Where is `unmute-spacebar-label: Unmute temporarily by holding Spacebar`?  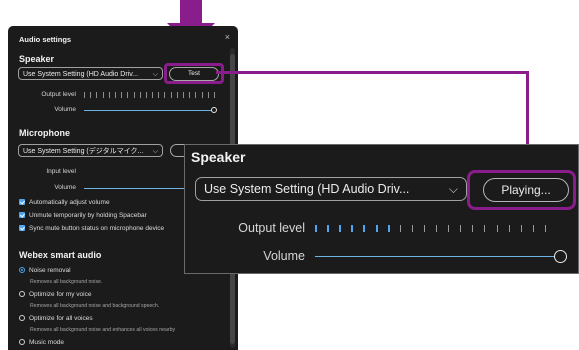 unmute-spacebar-label: Unmute temporarily by holding Spacebar is located at coordinates (88, 215).